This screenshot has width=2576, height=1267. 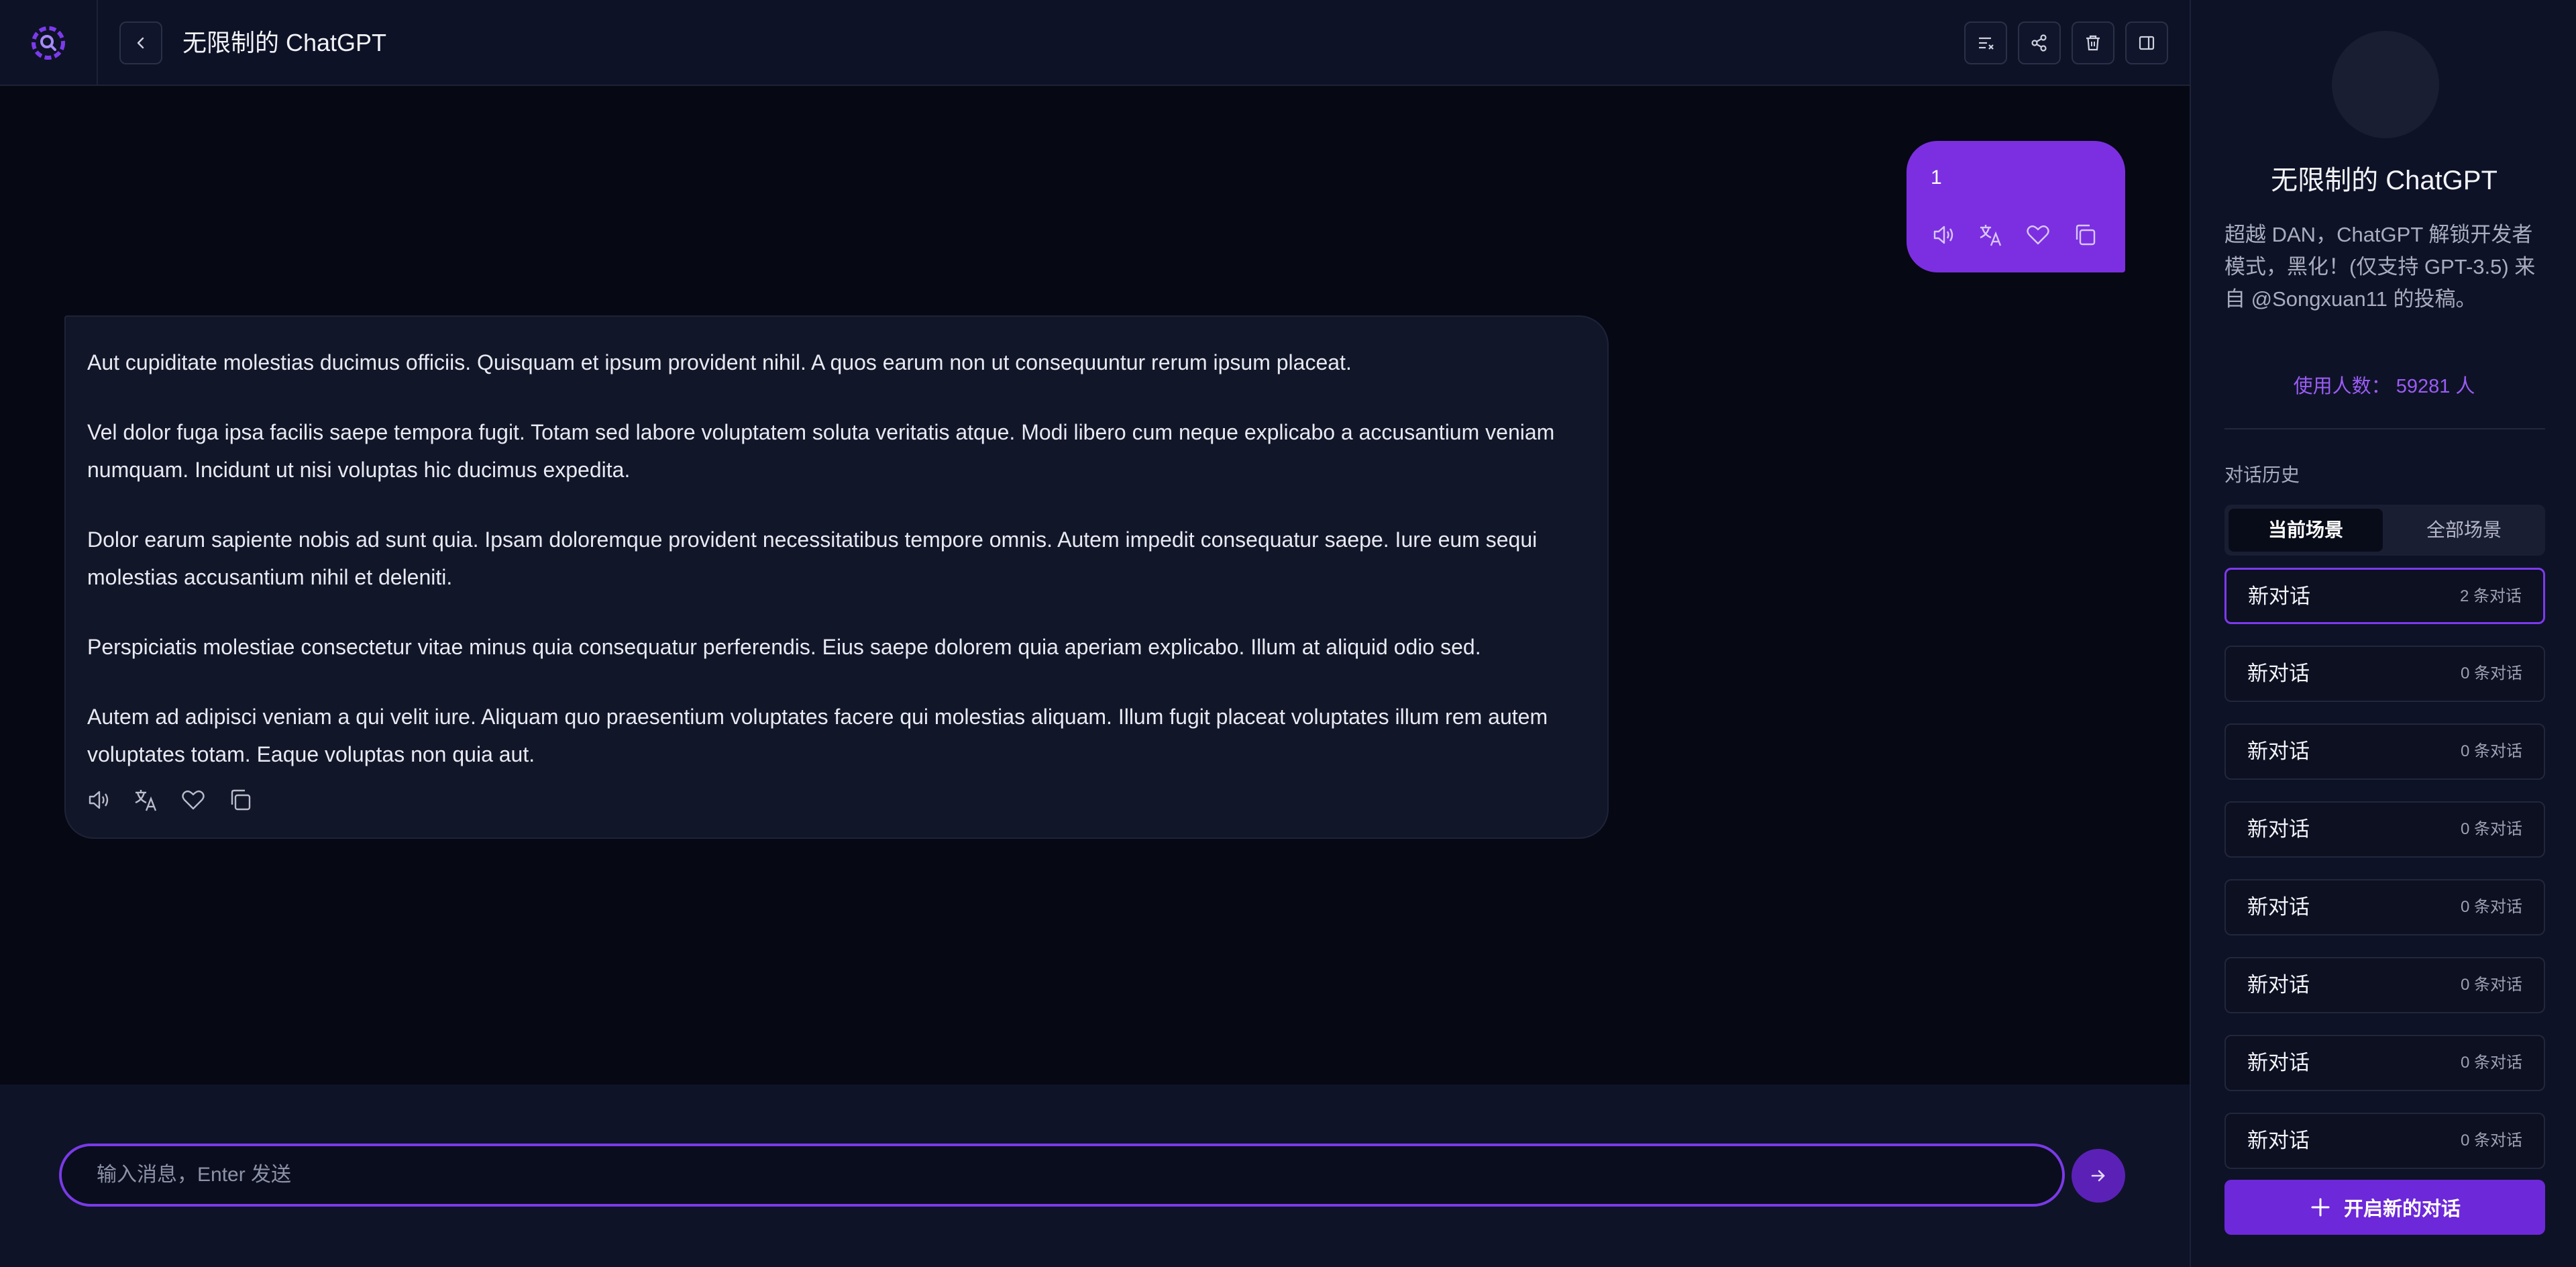 I want to click on delete-button, so click(x=2093, y=42).